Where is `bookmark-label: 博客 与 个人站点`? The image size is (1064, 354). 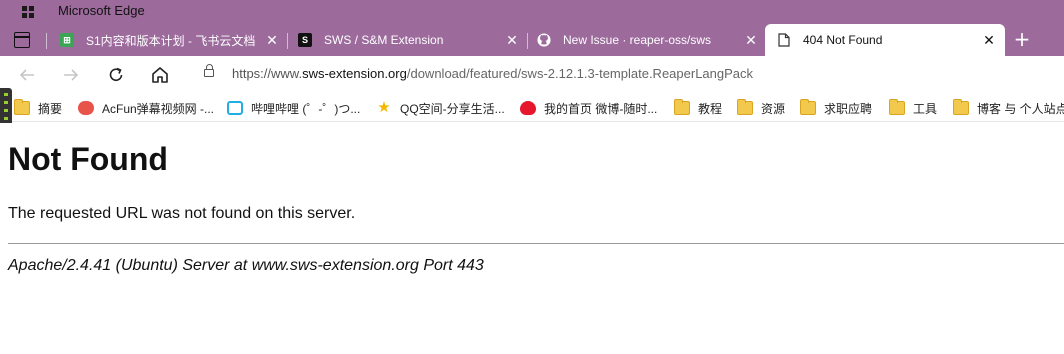
bookmark-label: 博客 与 个人站点 is located at coordinates (1020, 108).